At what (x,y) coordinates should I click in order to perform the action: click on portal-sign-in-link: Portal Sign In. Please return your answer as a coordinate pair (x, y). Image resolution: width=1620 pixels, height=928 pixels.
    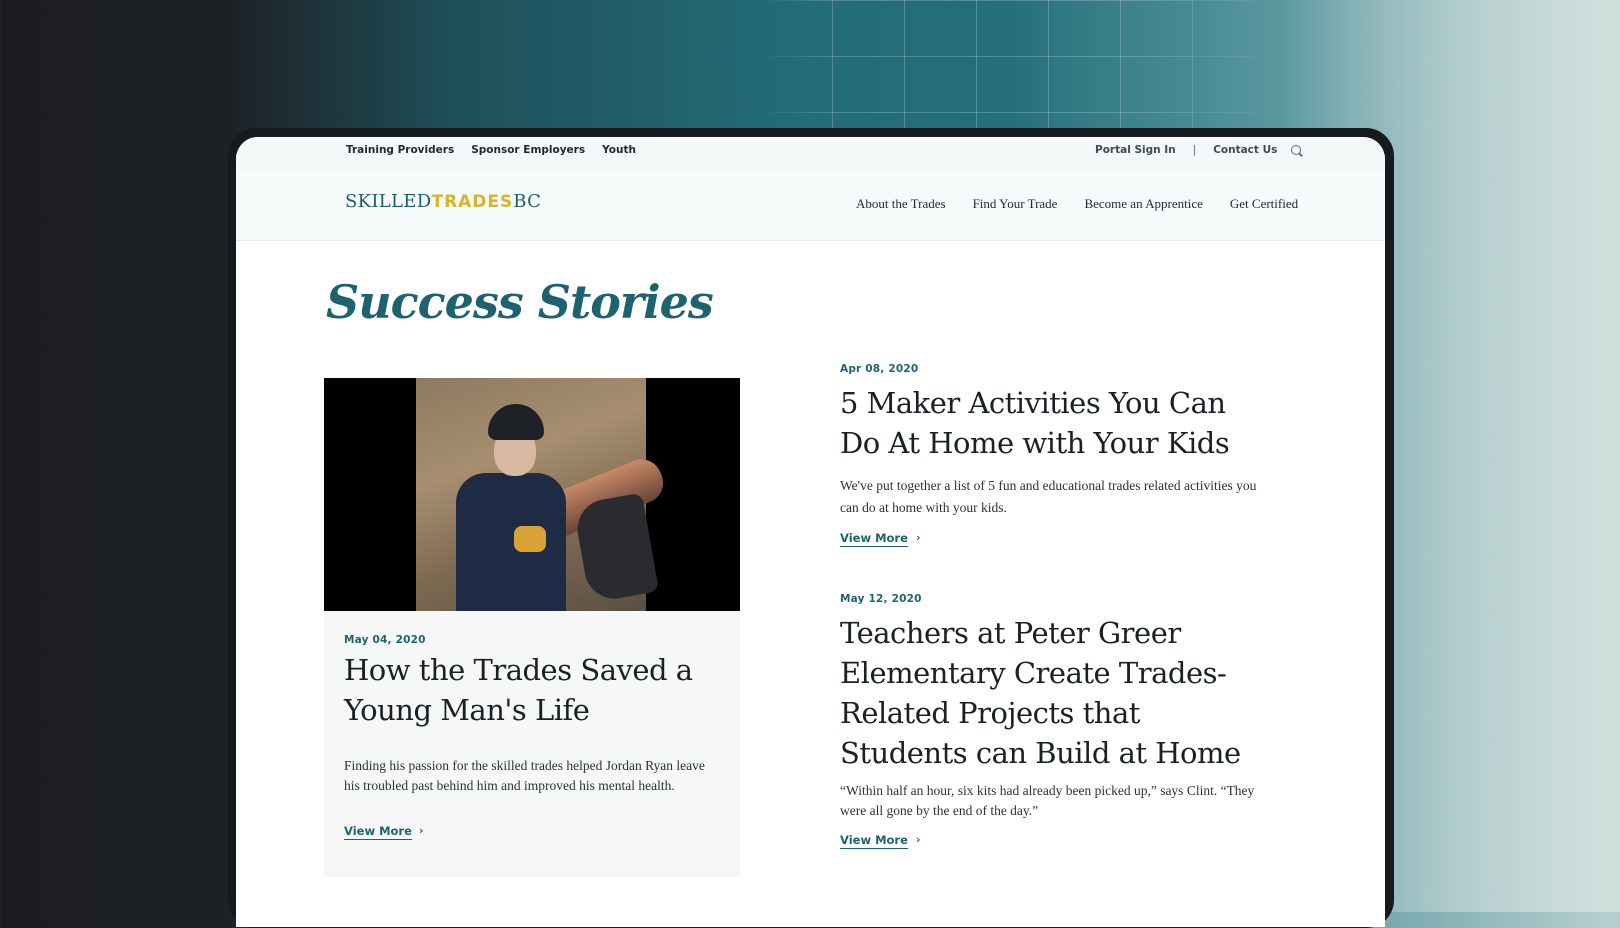
    Looking at the image, I should click on (1135, 150).